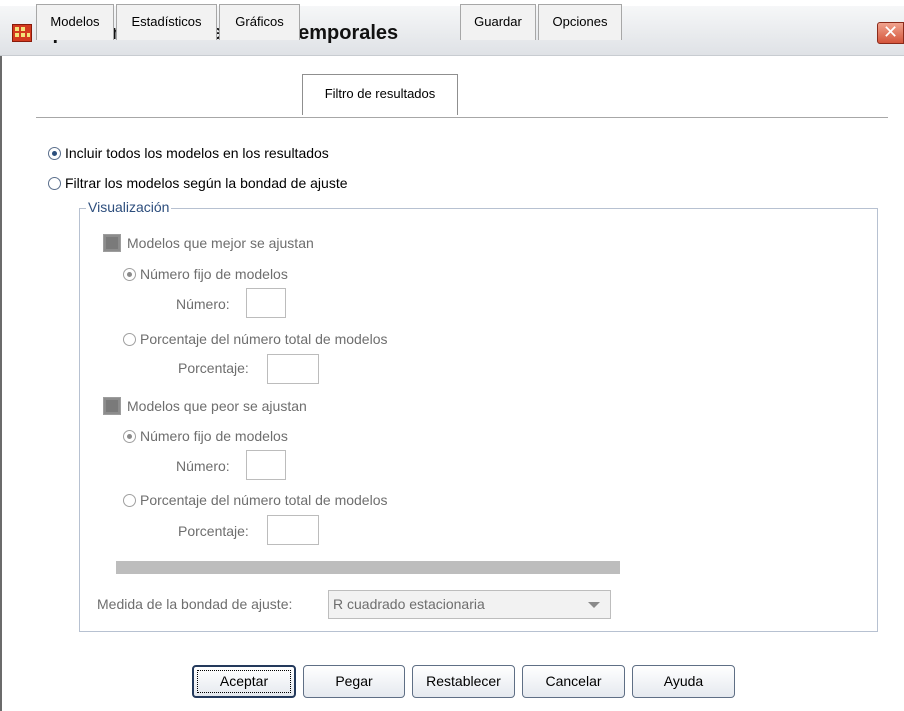  Describe the element at coordinates (217, 406) in the screenshot. I see `worst-fit-label: Modelos que peor se ajustan` at that location.